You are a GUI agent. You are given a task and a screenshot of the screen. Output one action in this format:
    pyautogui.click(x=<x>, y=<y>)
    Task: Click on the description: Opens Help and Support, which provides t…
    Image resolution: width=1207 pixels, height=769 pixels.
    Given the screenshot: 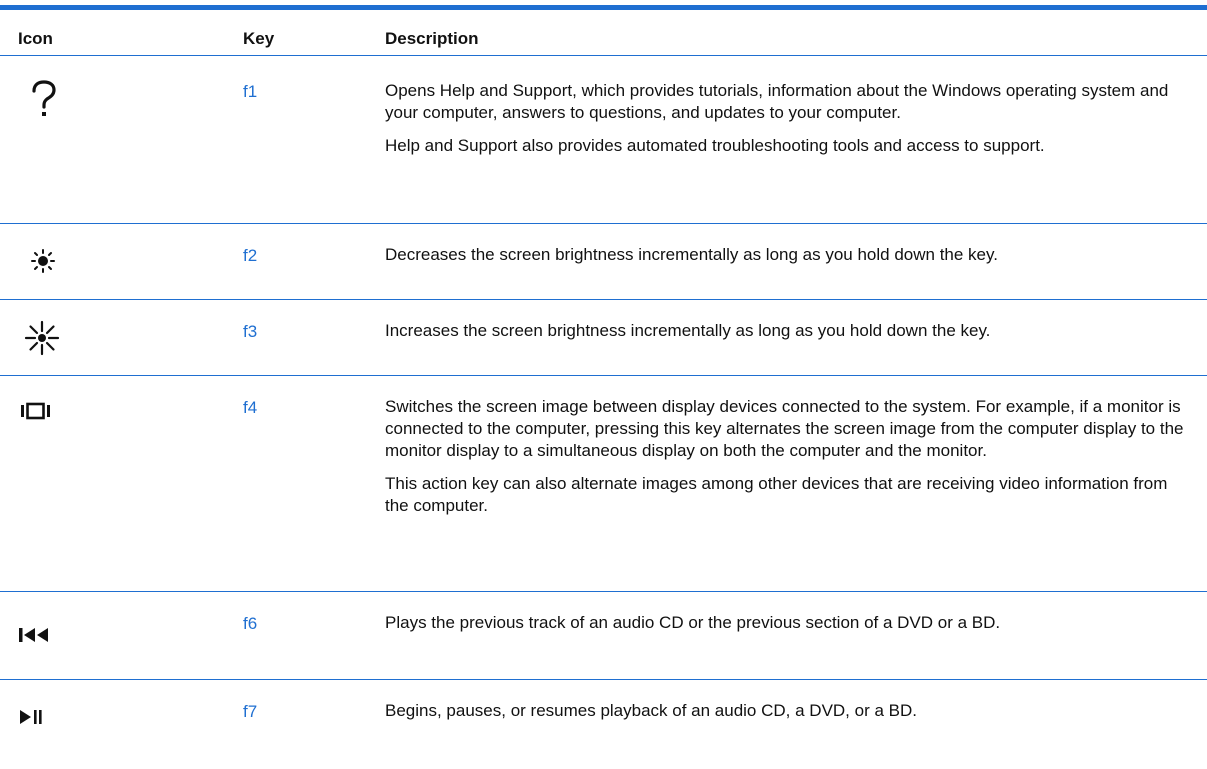 What is the action you would take?
    pyautogui.click(x=785, y=124)
    